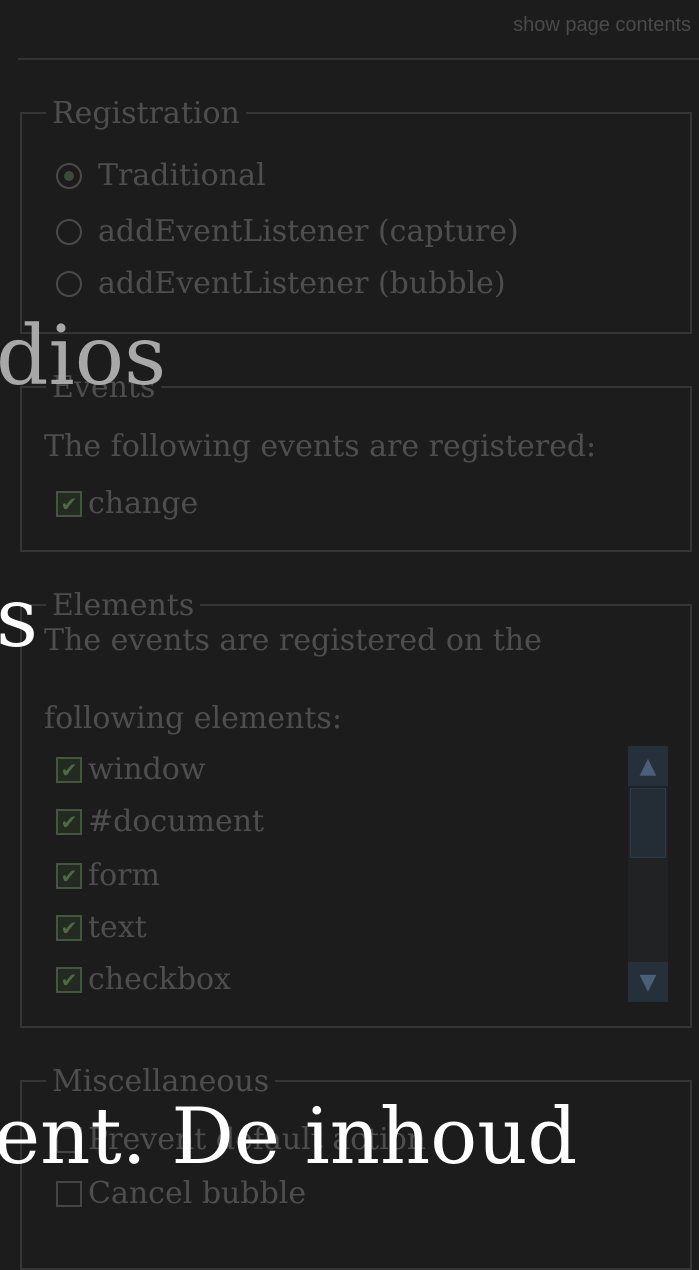 The width and height of the screenshot is (699, 1270). I want to click on top-divider, so click(358, 59).